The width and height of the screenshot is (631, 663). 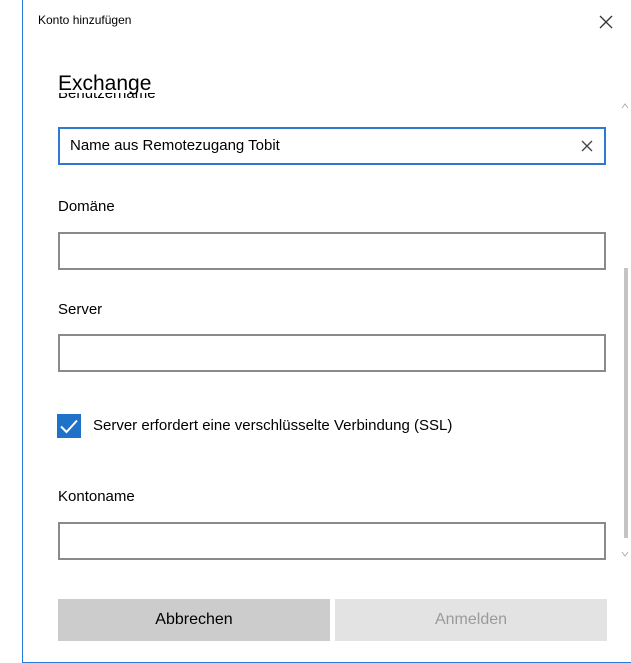 I want to click on close-icon, so click(x=606, y=22).